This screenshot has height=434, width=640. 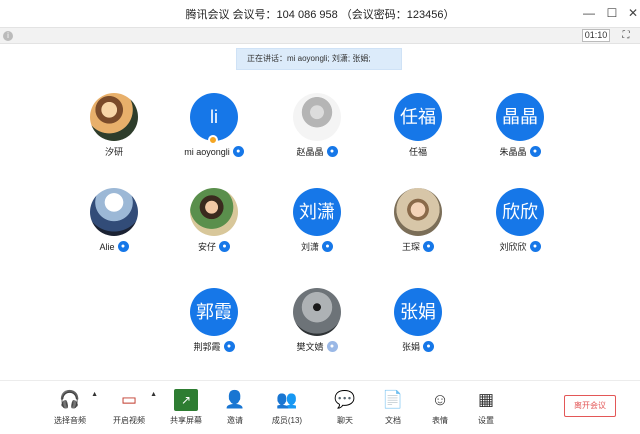 What do you see at coordinates (287, 399) in the screenshot?
I see `members-icon: 👥` at bounding box center [287, 399].